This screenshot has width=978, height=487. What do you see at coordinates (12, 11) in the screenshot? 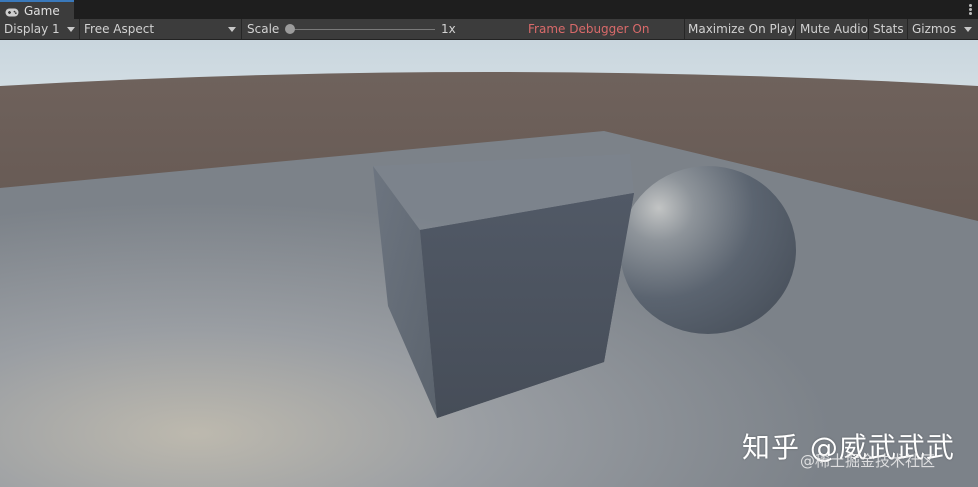
I see `gamepad-icon` at bounding box center [12, 11].